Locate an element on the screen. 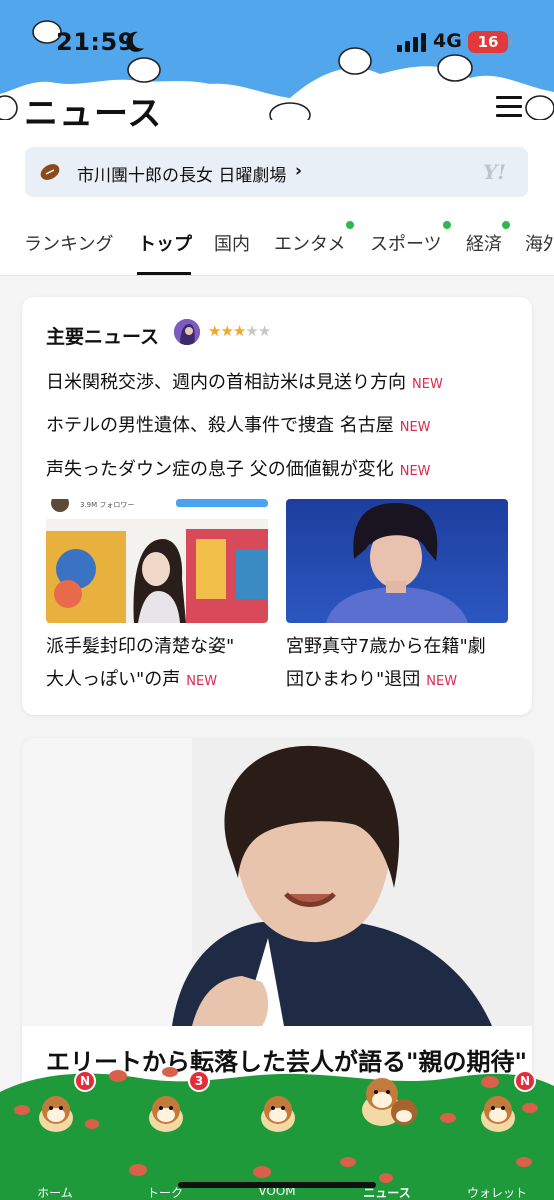 Image resolution: width=554 pixels, height=1200 pixels. category-tabs: ランキング トップ 国内 エンタメ スポーツ 経済 海外 is located at coordinates (277, 243).